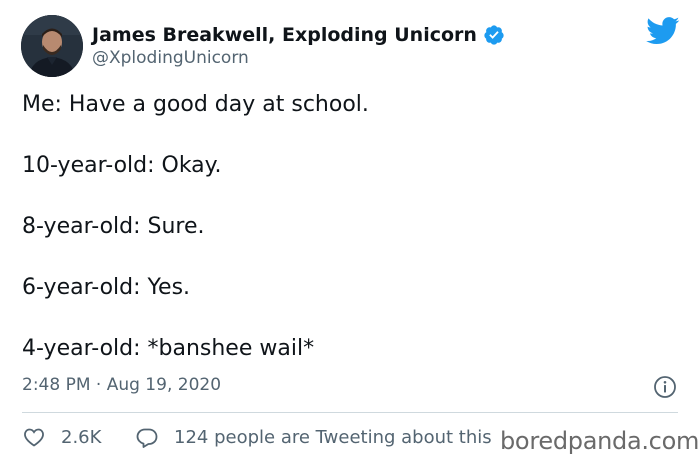  What do you see at coordinates (106, 287) in the screenshot?
I see `tweet-line: 6-year-old: Yes.` at bounding box center [106, 287].